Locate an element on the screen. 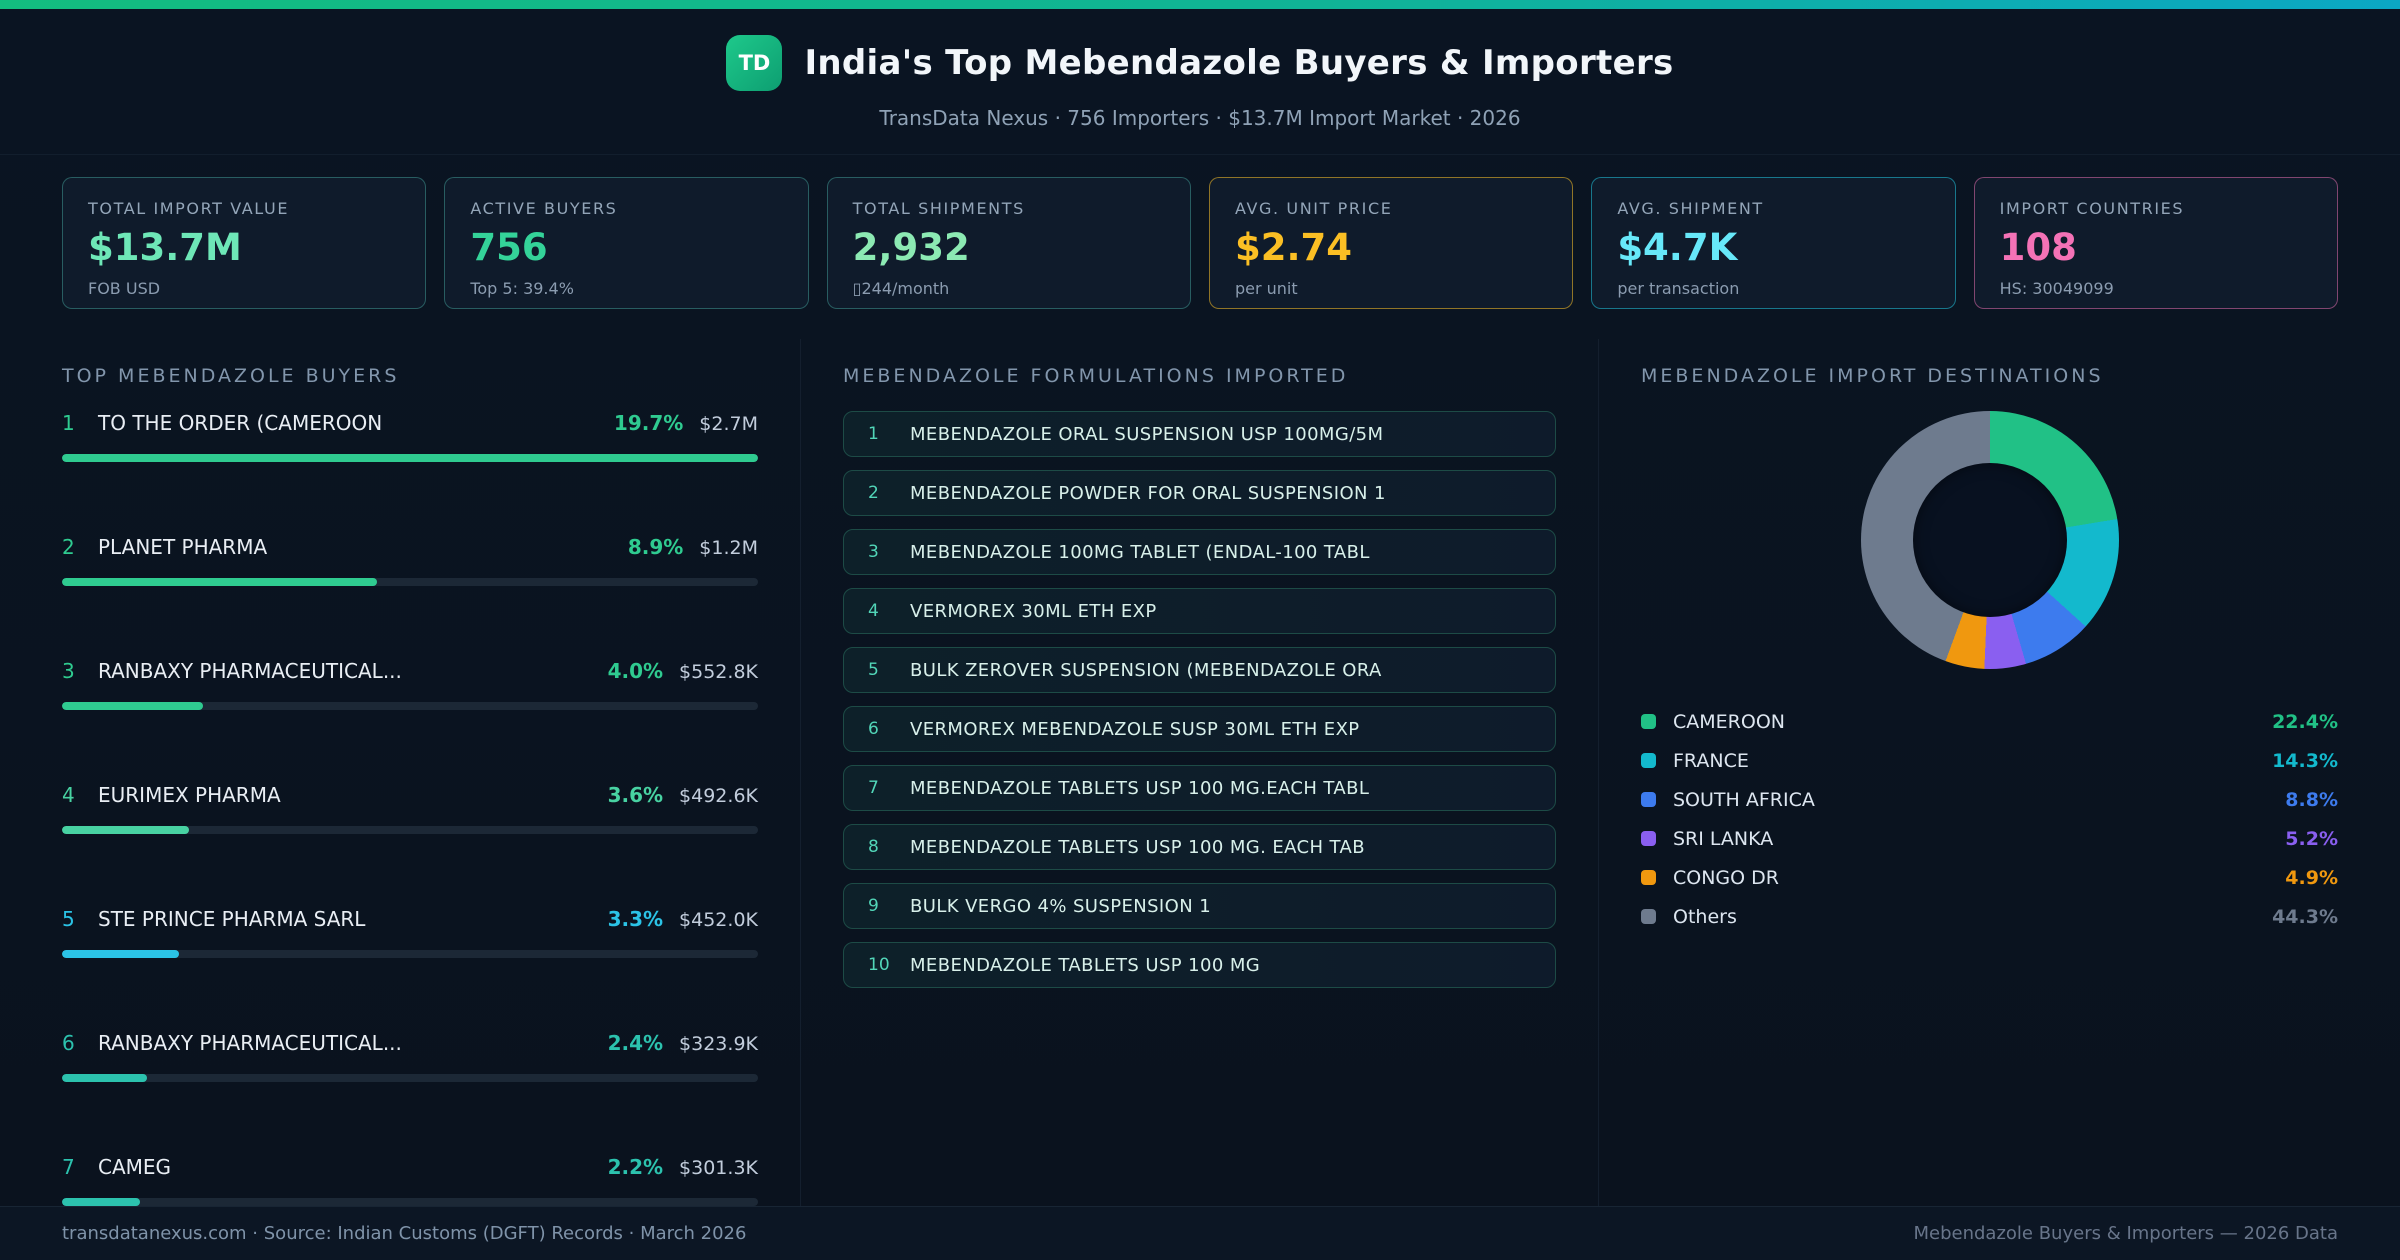 This screenshot has height=1260, width=2400. stat-label: AVG. UNIT PRICE is located at coordinates (1313, 208).